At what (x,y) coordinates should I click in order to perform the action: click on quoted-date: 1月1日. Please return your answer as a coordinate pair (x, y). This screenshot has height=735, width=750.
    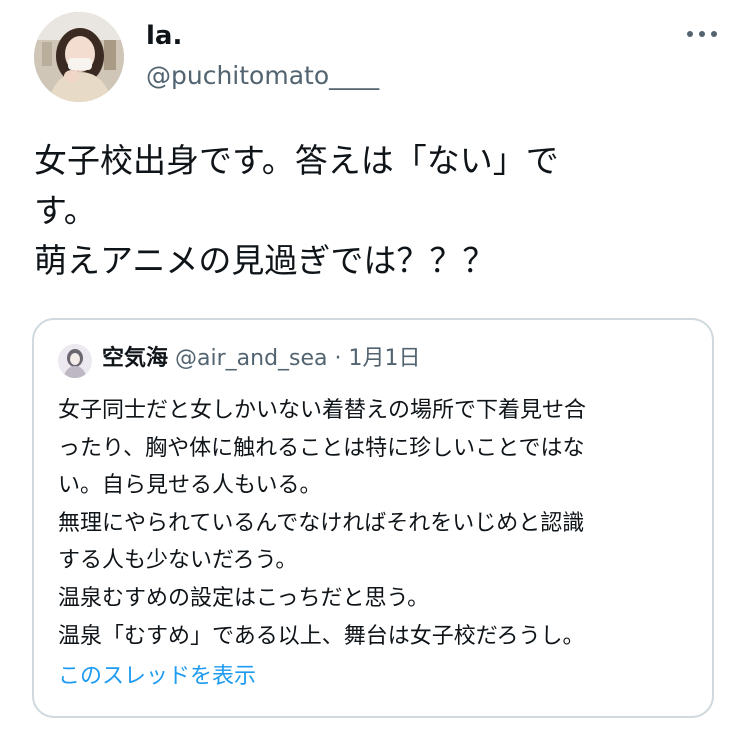
    Looking at the image, I should click on (384, 358).